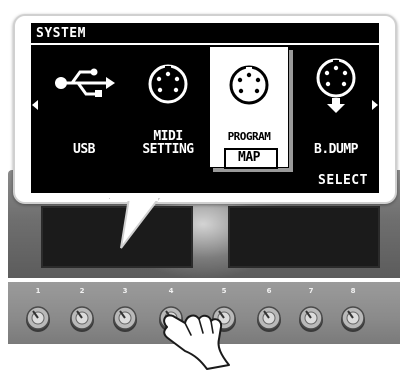 The image size is (400, 374). Describe the element at coordinates (205, 44) in the screenshot. I see `title-divider` at that location.